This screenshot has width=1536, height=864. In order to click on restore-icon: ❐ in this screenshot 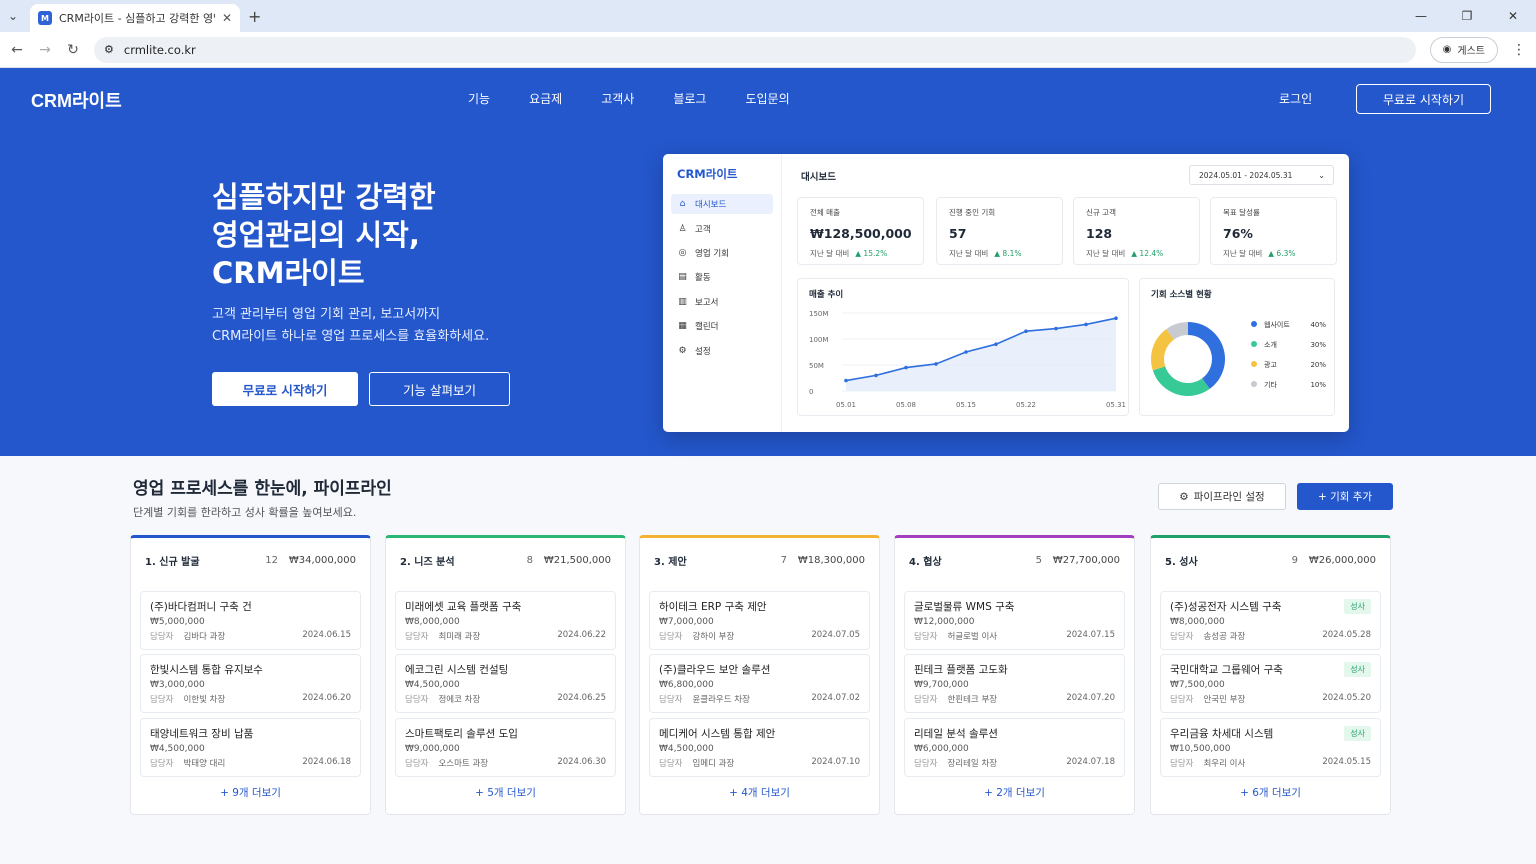, I will do `click(1467, 16)`.